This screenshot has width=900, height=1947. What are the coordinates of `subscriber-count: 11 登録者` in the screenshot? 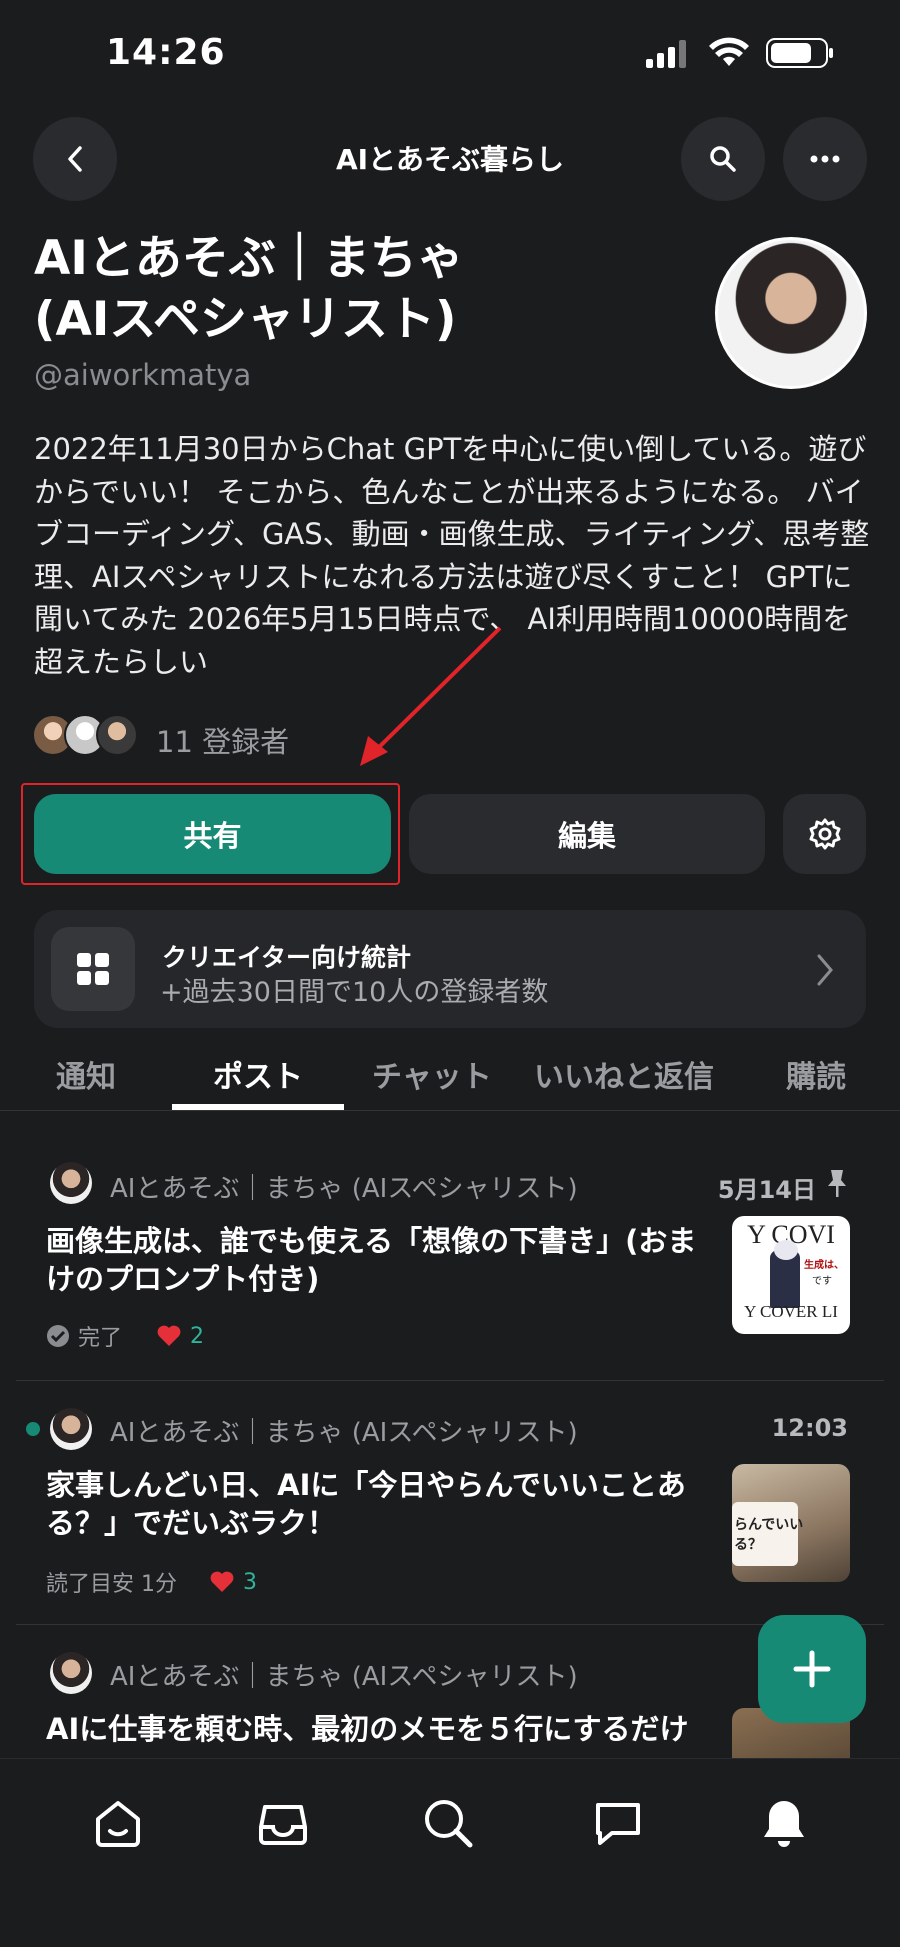 It's located at (222, 740).